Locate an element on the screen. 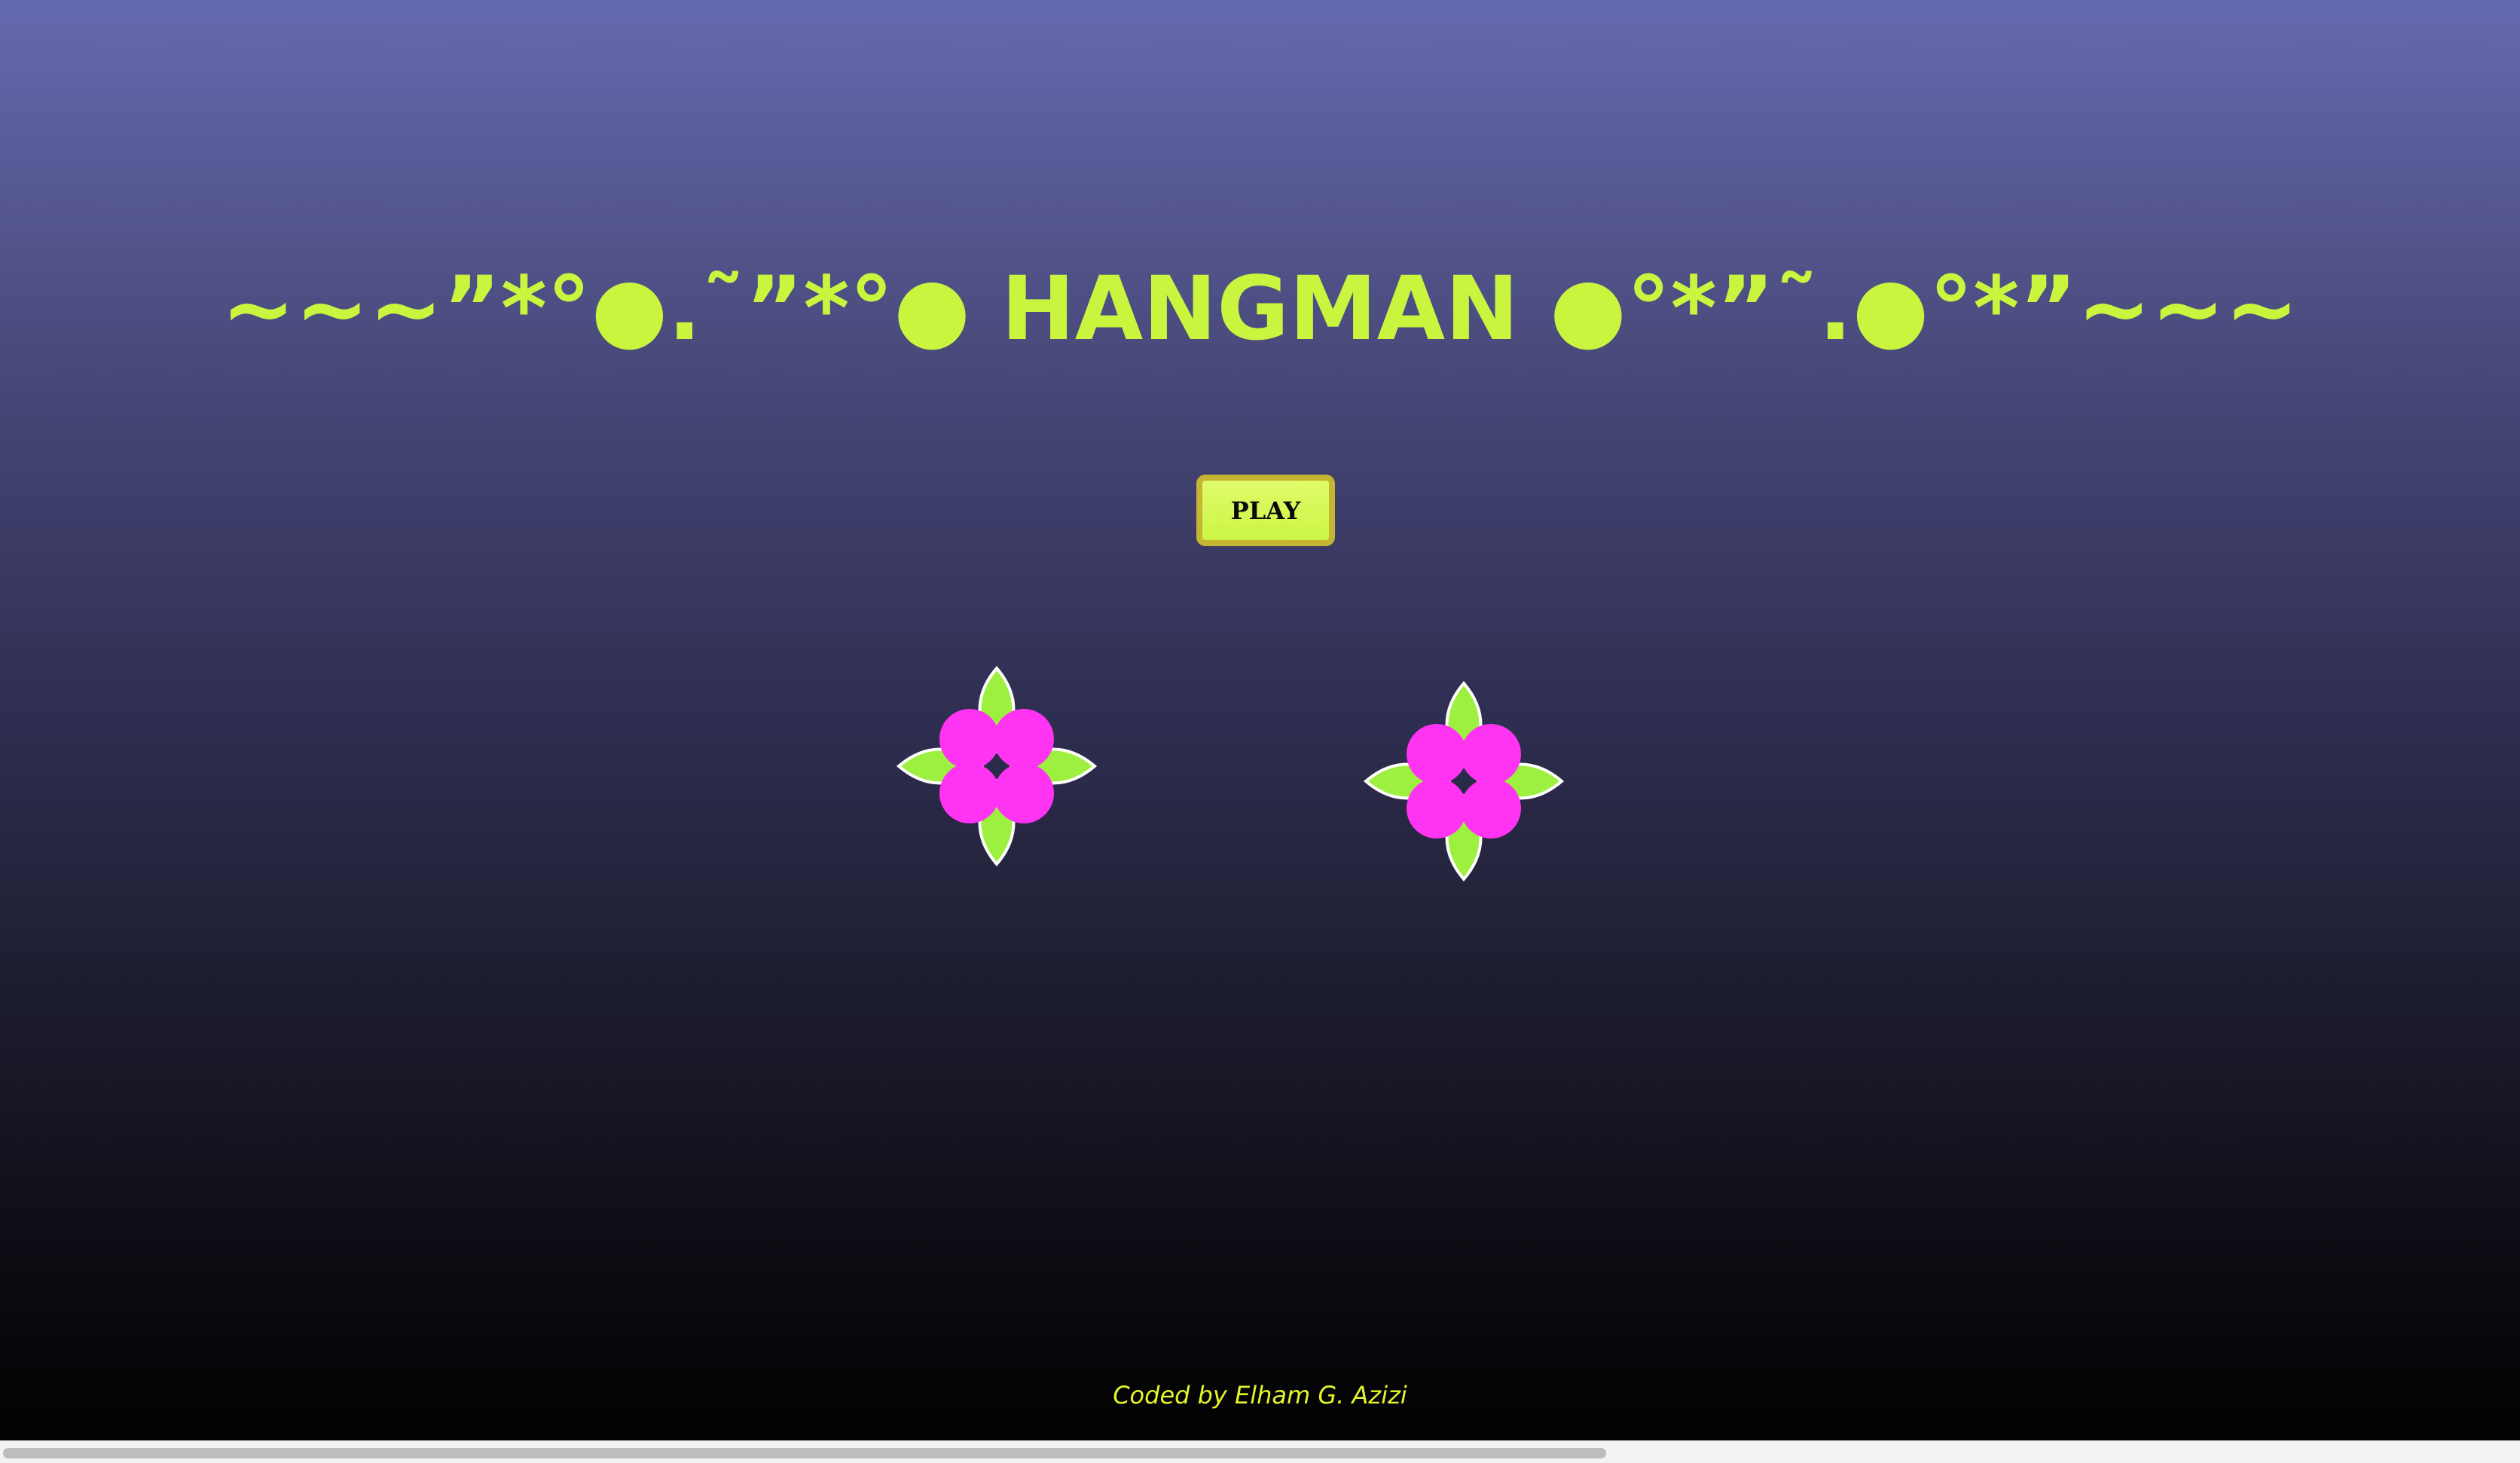 The width and height of the screenshot is (2520, 1463). play-button: PLAY is located at coordinates (1265, 510).